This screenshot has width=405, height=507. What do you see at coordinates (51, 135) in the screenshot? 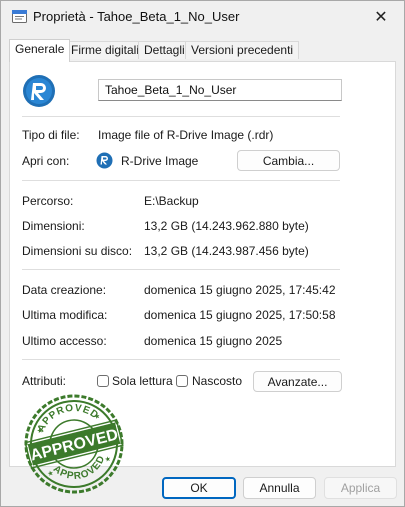
I see `file-type-label: Tipo di file:` at bounding box center [51, 135].